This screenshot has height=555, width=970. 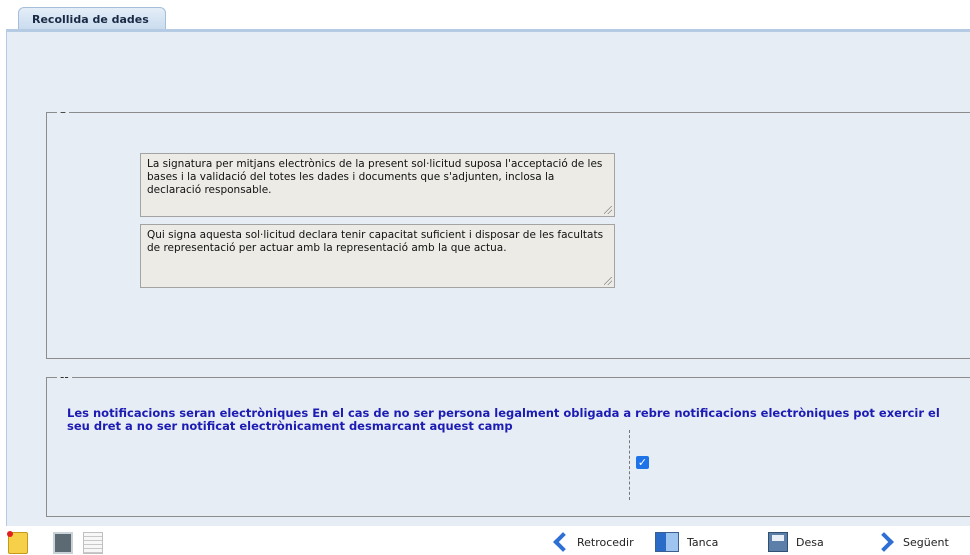 I want to click on document-icon, so click(x=93, y=543).